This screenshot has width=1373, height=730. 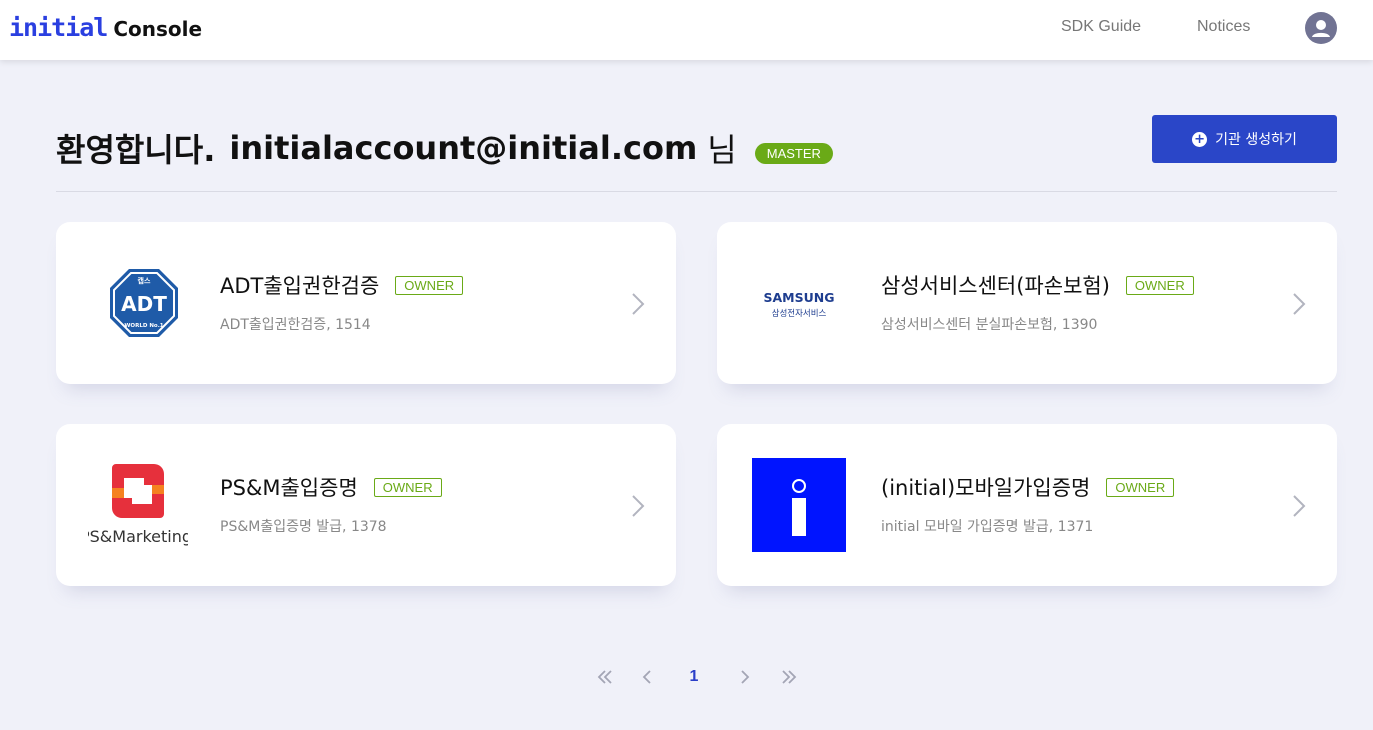 I want to click on adt-logo-main-text: ADT, so click(x=144, y=304).